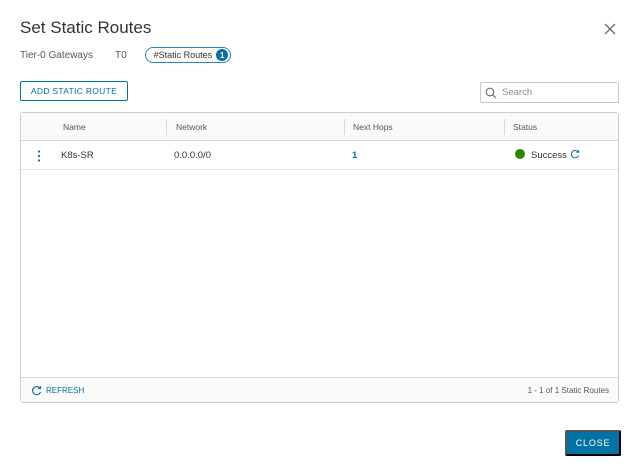 Image resolution: width=640 pixels, height=476 pixels. I want to click on gateway-name-label: T0, so click(120, 55).